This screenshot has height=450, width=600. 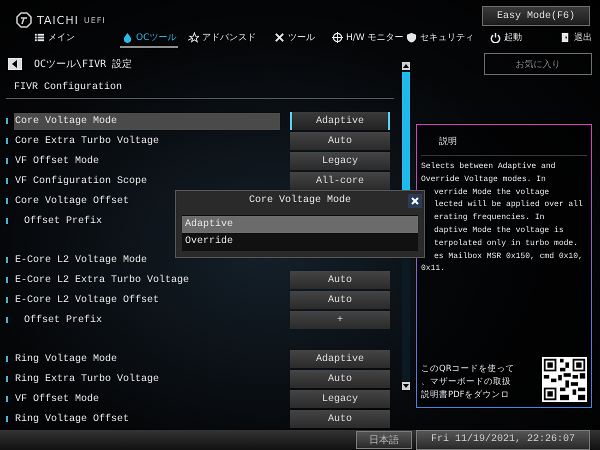 I want to click on setting-label: Ring Voltage Mode, so click(x=147, y=359).